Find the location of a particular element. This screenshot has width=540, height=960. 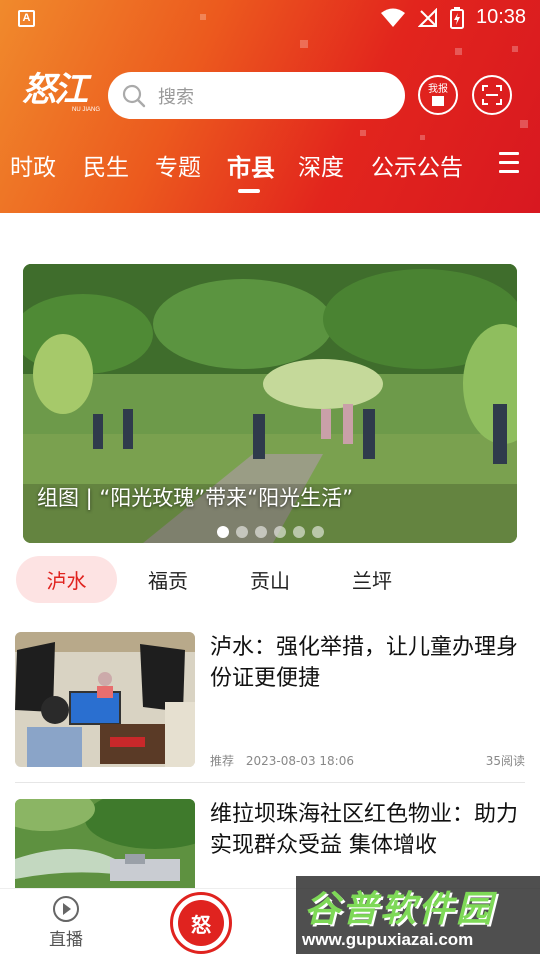

tab-live: 直播 is located at coordinates (66, 922).